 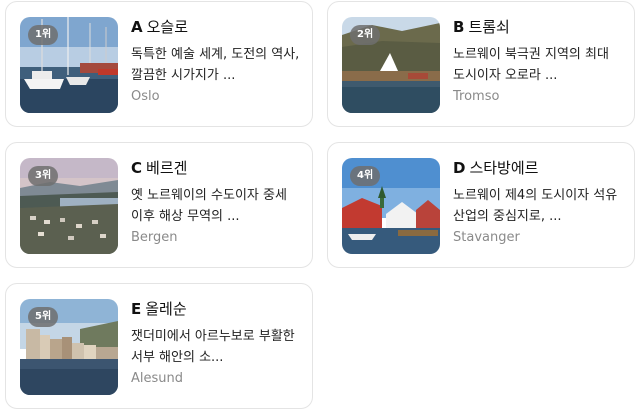 I want to click on city-name: 오슬로, so click(x=167, y=27).